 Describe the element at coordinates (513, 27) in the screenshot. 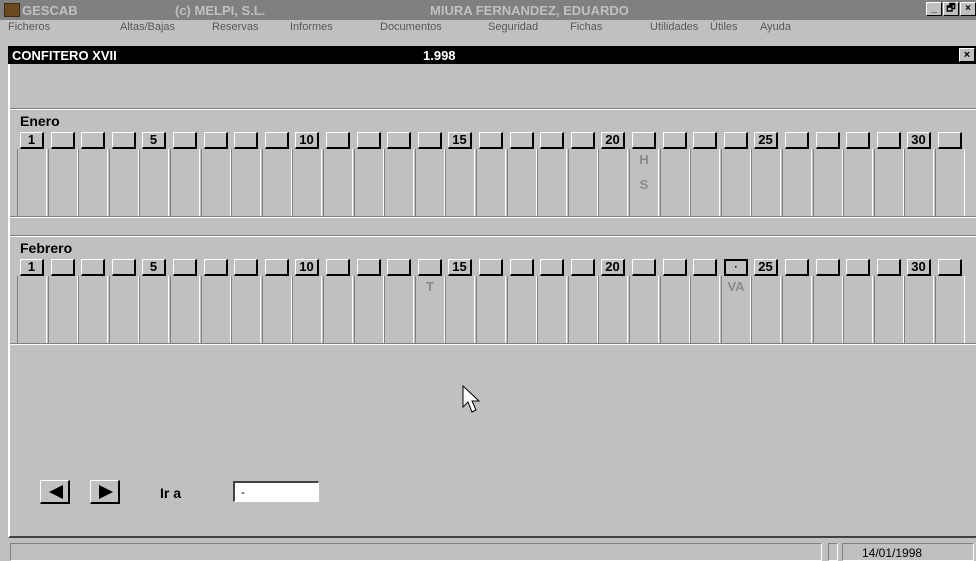

I see `menu-item: Seguridad` at that location.